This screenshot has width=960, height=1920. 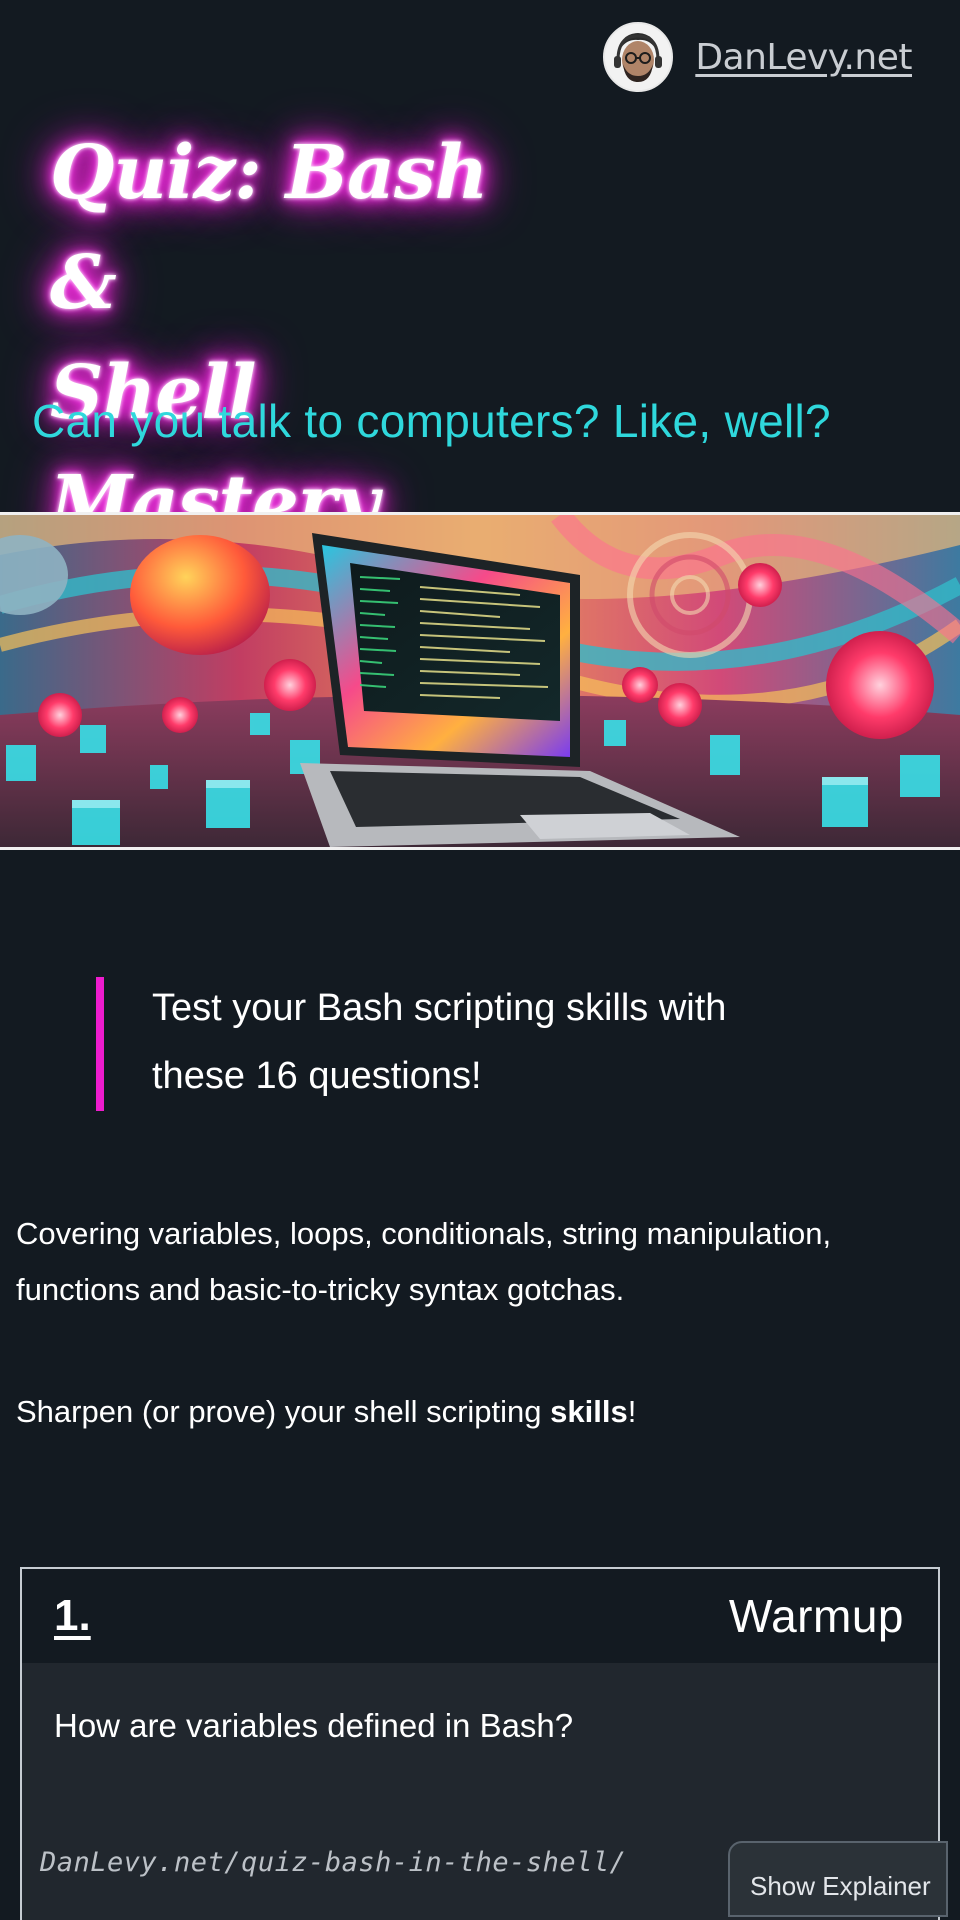 What do you see at coordinates (290, 338) in the screenshot?
I see `page-title: Quiz: Bash & Shell Mastery` at bounding box center [290, 338].